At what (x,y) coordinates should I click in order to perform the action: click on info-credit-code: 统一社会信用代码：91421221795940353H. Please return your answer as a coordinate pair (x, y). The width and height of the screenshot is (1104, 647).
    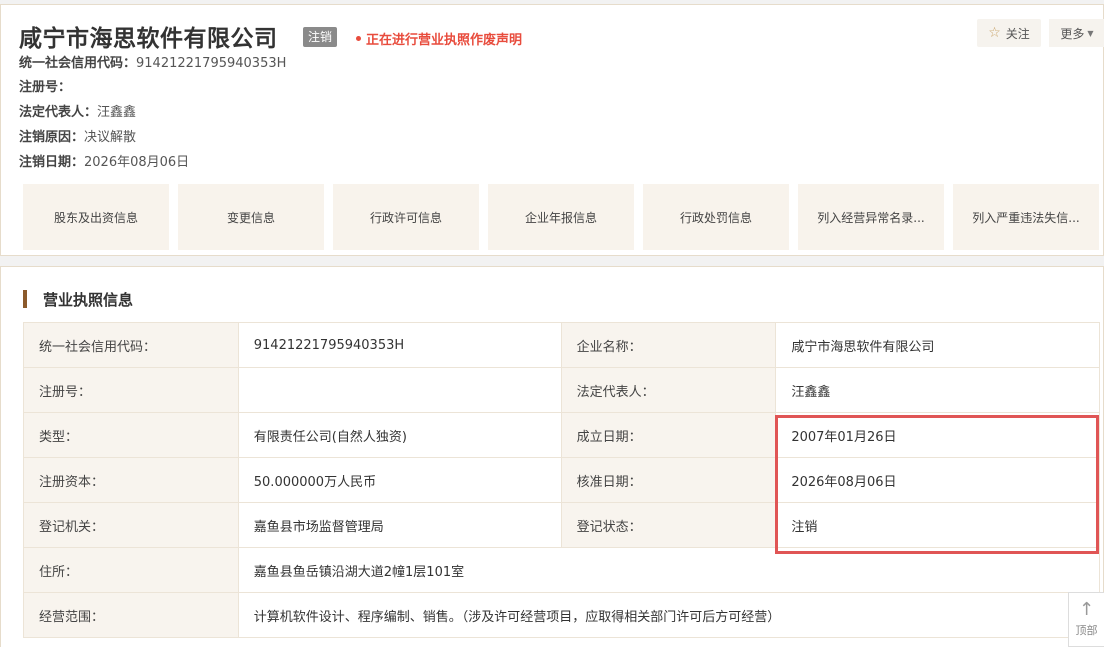
    Looking at the image, I should click on (152, 61).